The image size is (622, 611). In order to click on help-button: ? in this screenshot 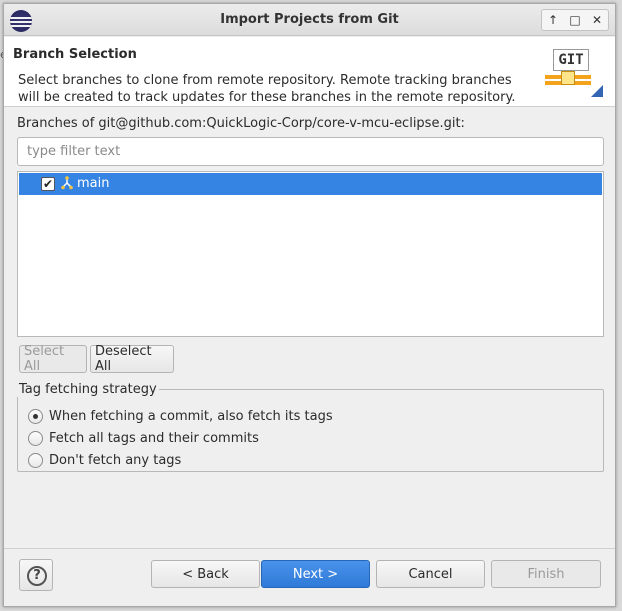, I will do `click(36, 575)`.